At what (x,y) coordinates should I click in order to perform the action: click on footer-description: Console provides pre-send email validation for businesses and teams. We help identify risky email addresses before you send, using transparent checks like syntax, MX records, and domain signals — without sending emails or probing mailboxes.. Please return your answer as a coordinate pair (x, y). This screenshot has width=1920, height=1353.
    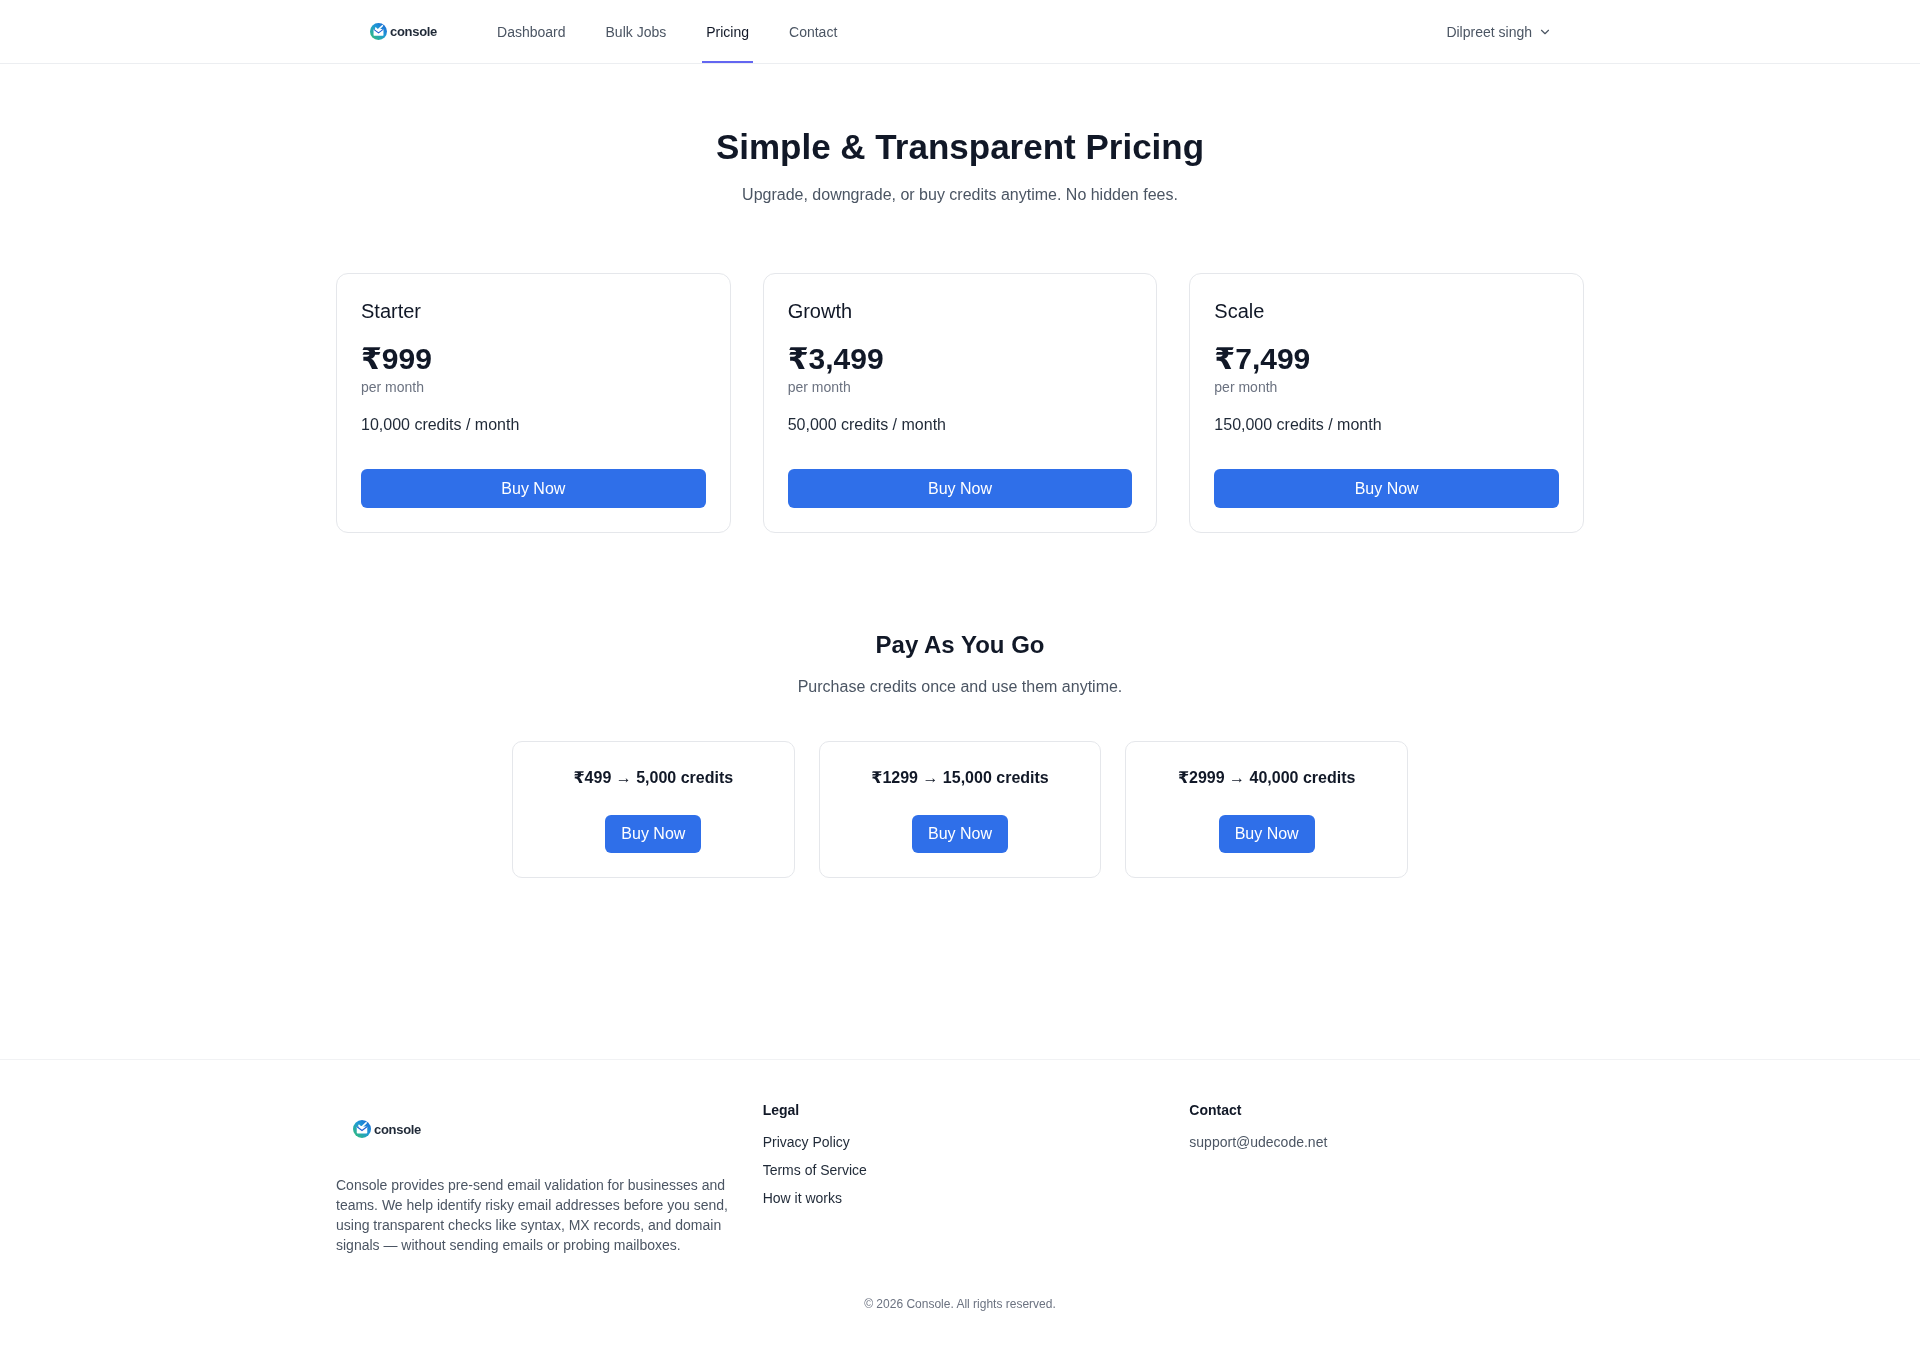
    Looking at the image, I should click on (532, 1215).